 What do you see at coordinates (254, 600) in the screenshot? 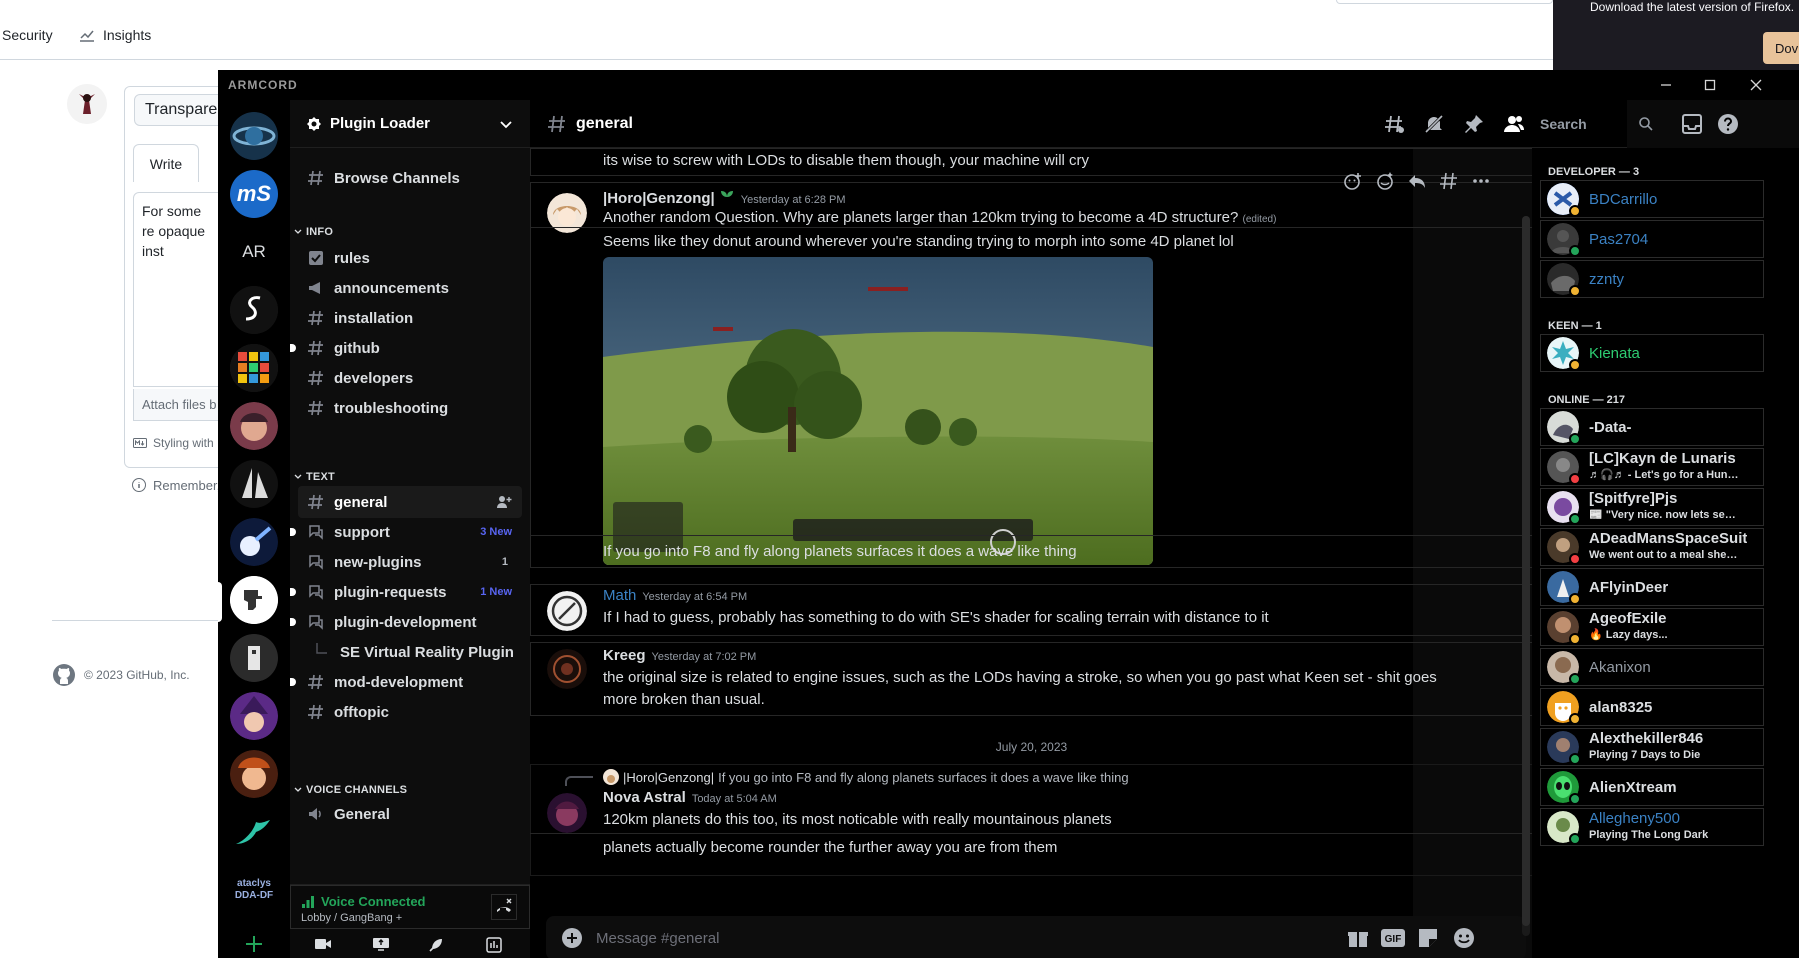
I see `server-dino` at bounding box center [254, 600].